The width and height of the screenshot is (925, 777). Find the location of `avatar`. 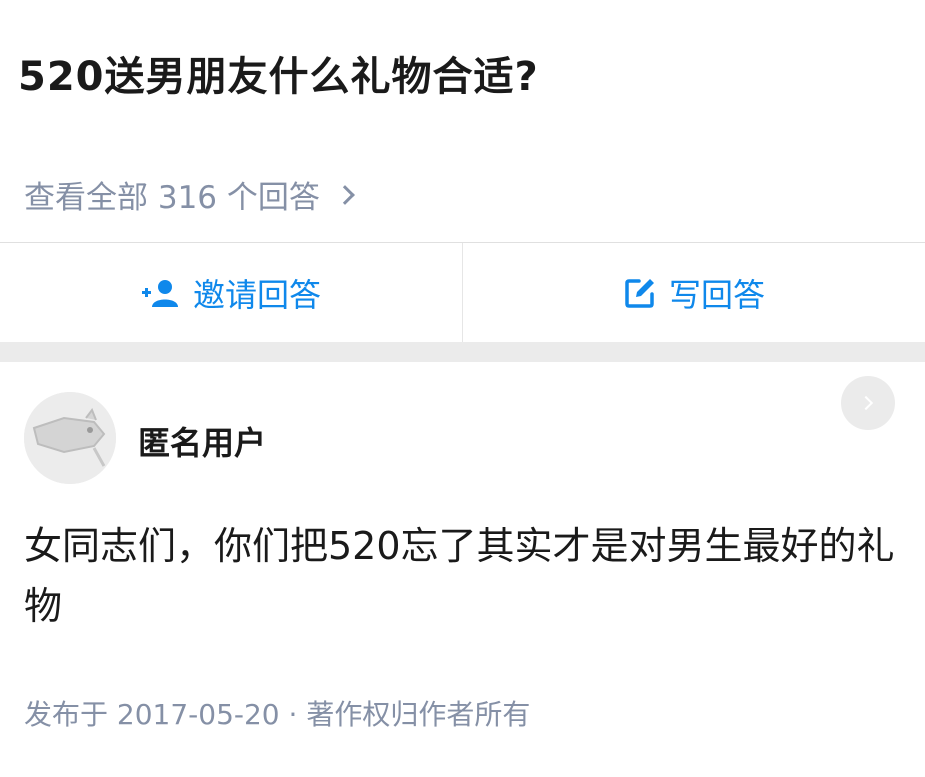

avatar is located at coordinates (70, 438).